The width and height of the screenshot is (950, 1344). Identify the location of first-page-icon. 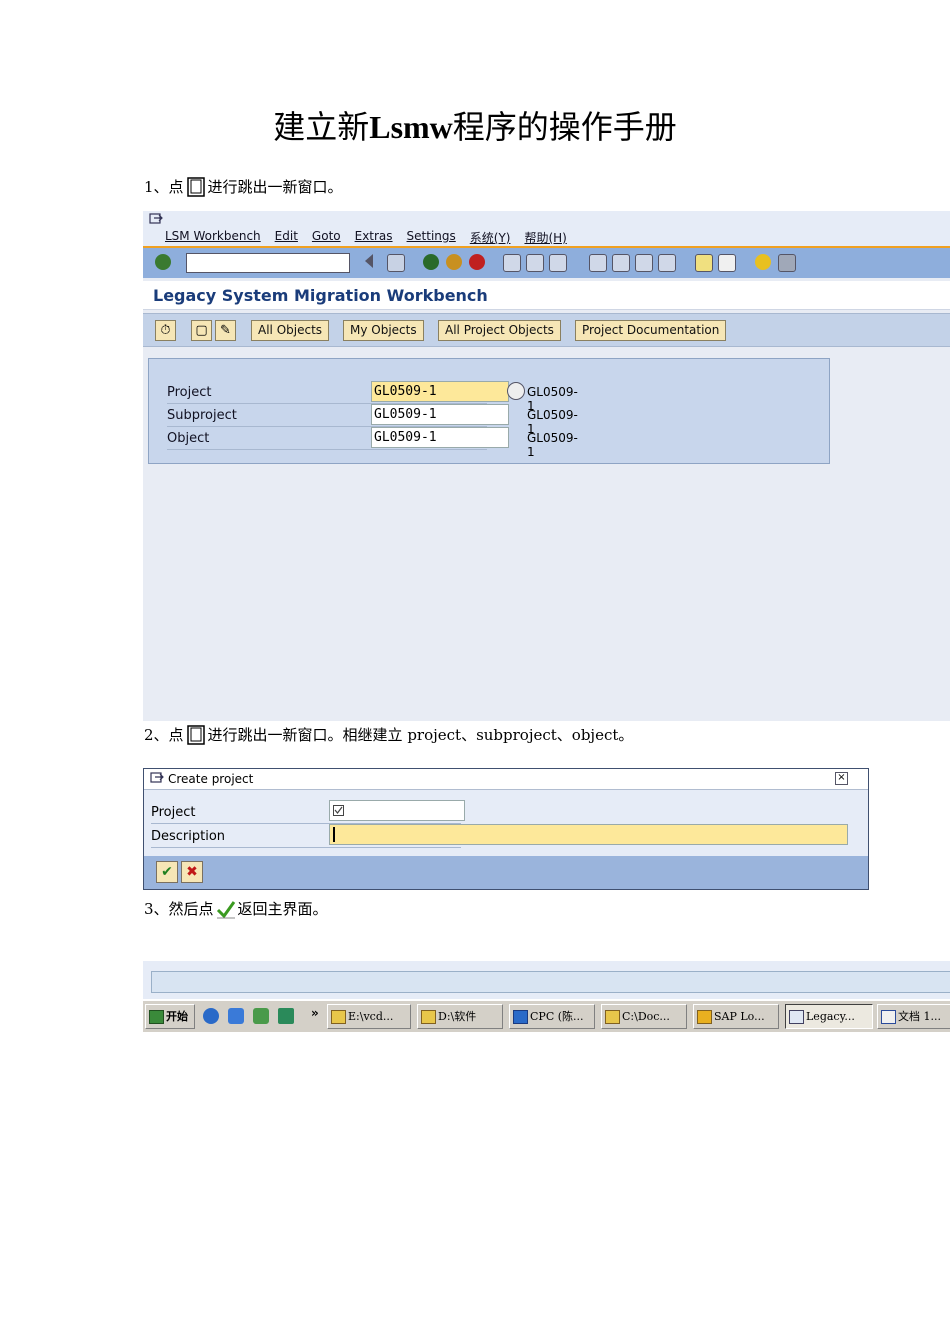
(598, 263).